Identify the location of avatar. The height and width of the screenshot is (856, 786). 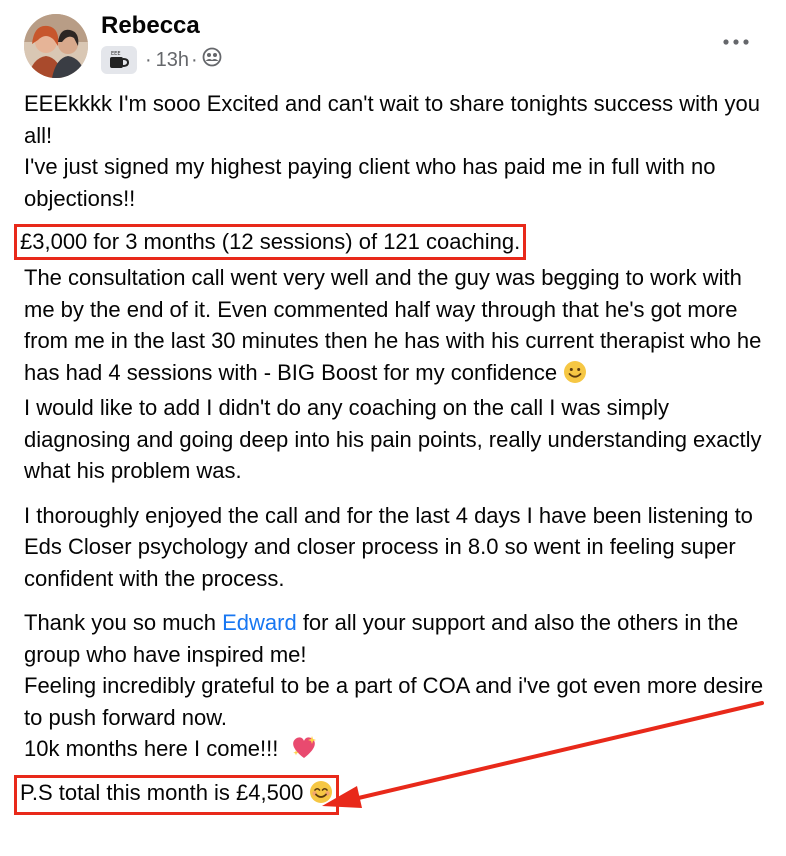
(56, 46).